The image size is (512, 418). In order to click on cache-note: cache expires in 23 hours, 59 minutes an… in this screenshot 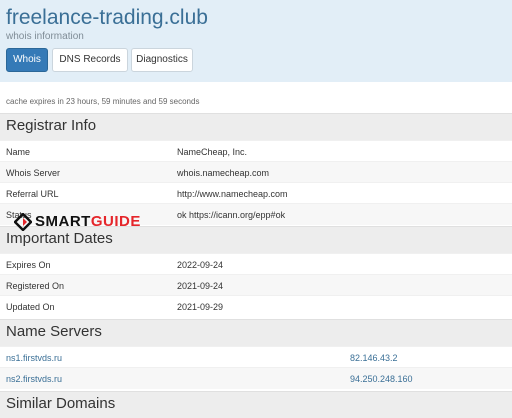, I will do `click(103, 101)`.